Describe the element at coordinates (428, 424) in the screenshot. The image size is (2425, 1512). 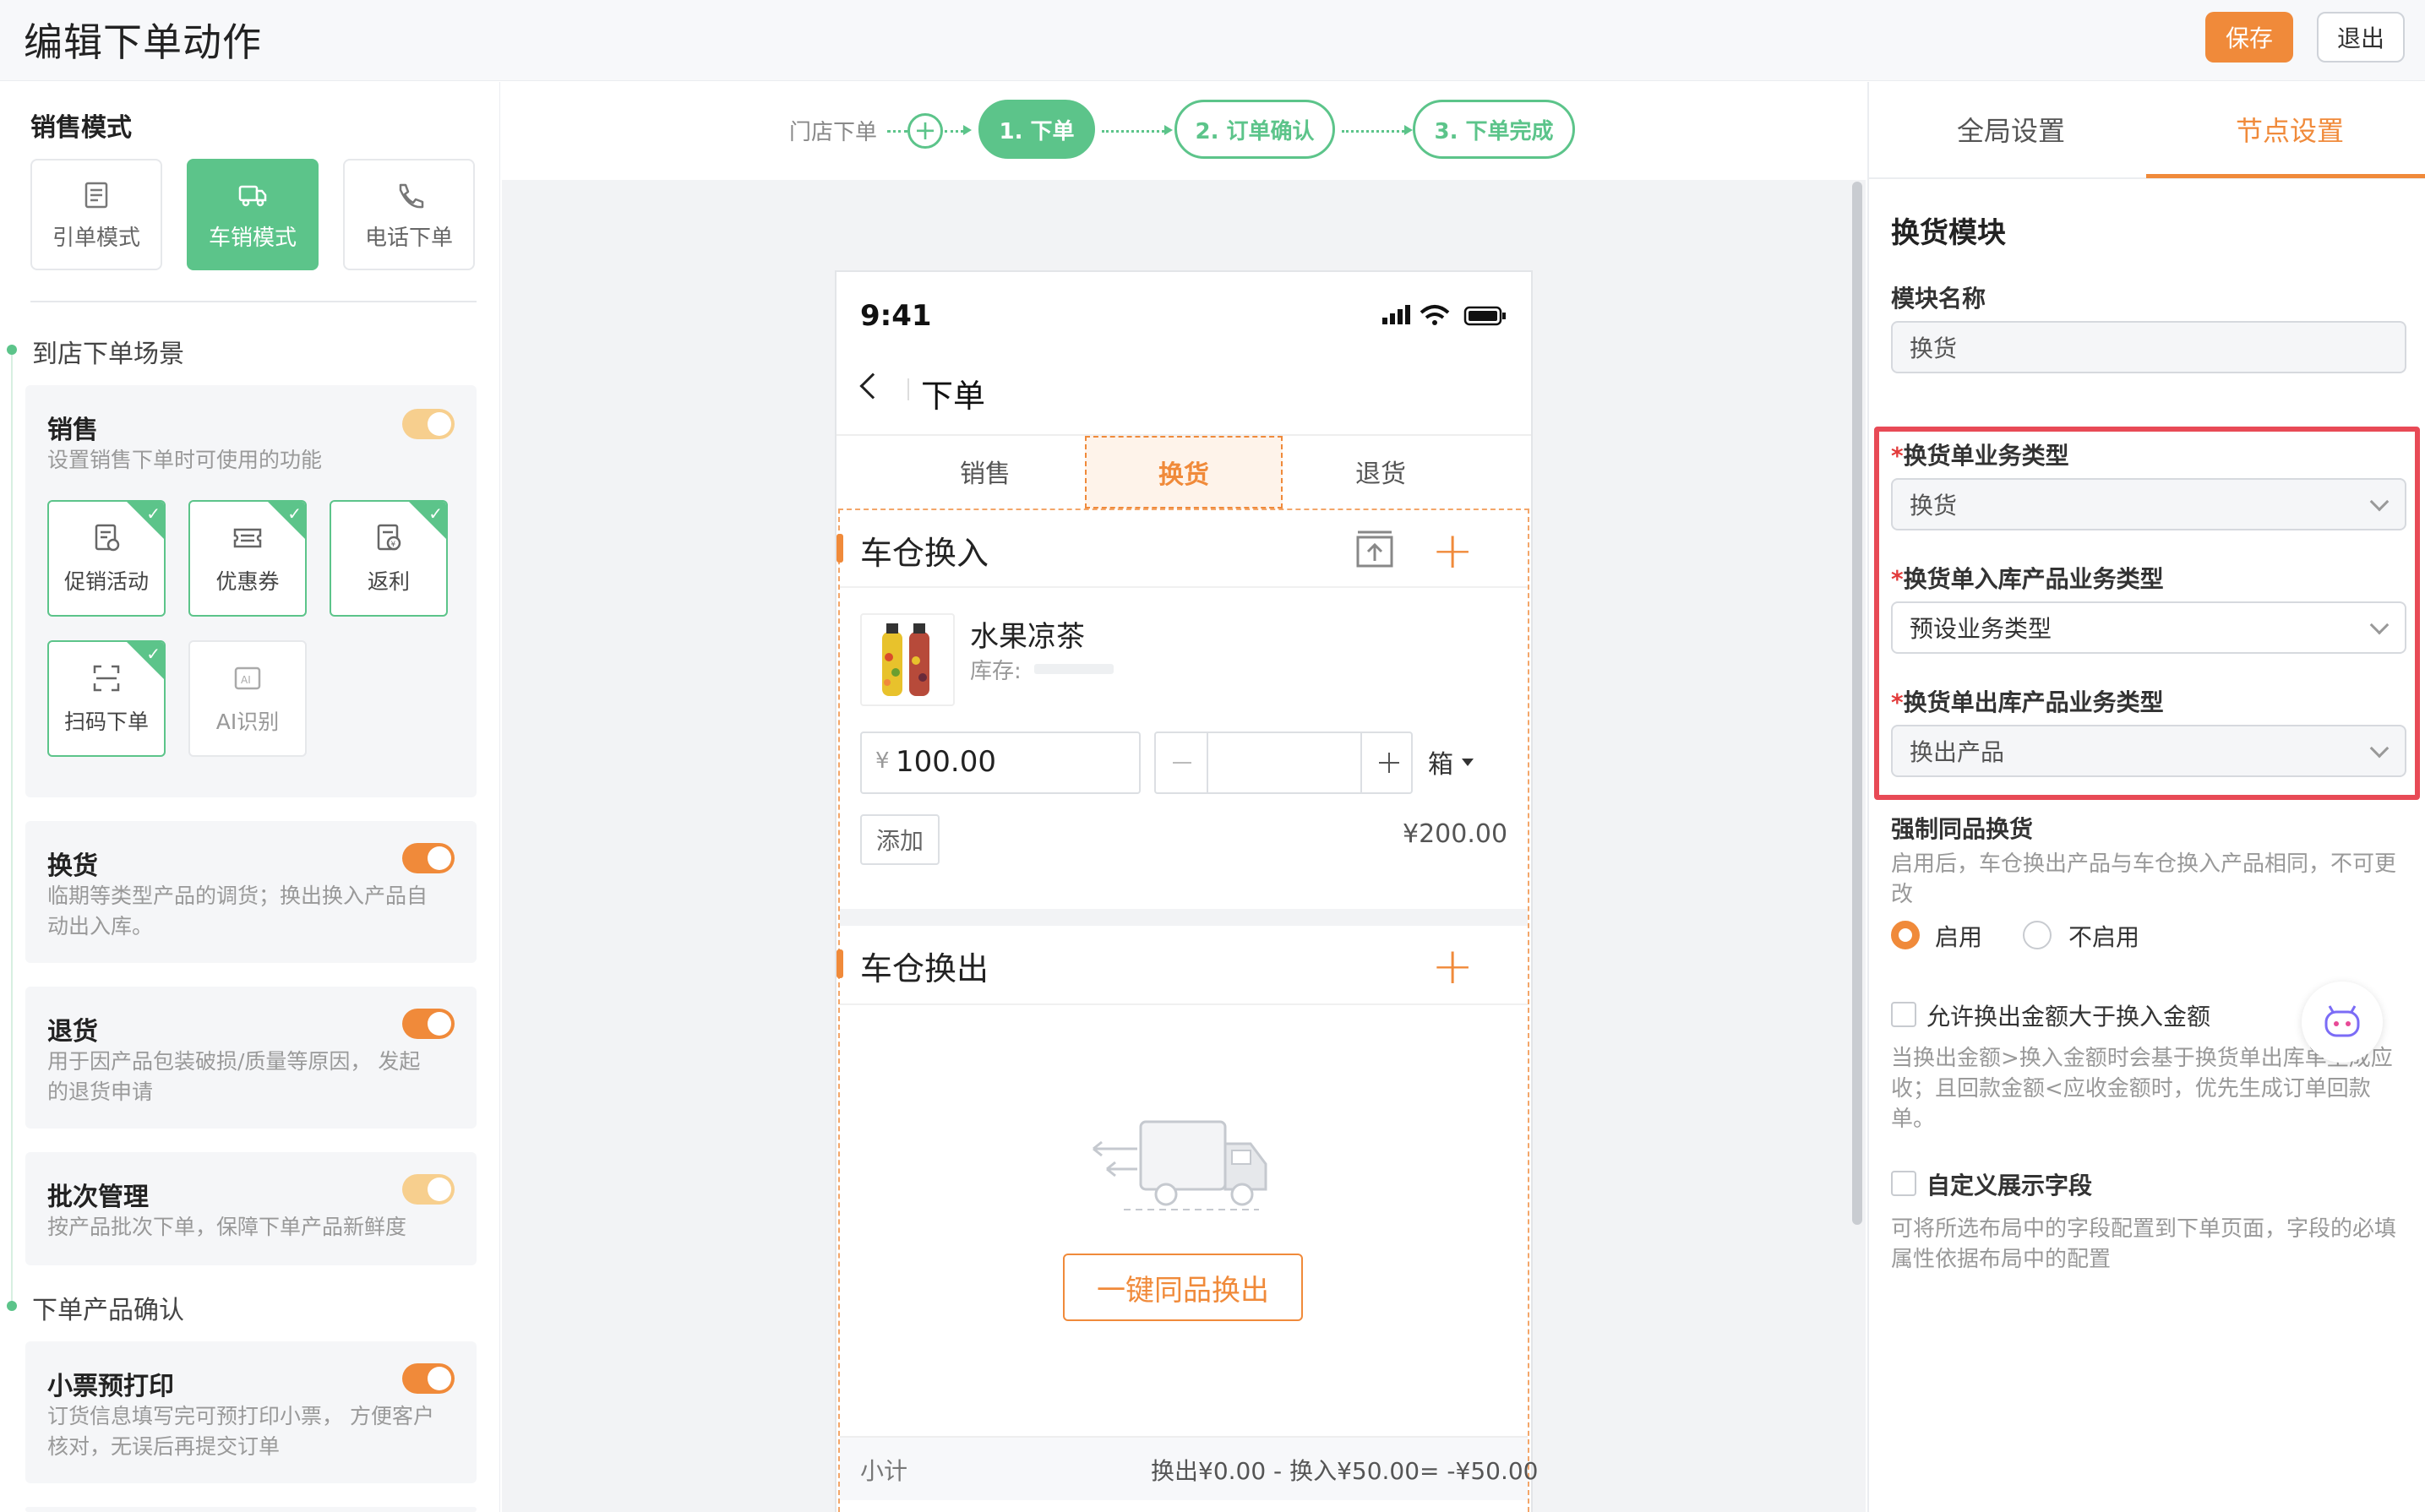
I see `sales-toggle` at that location.